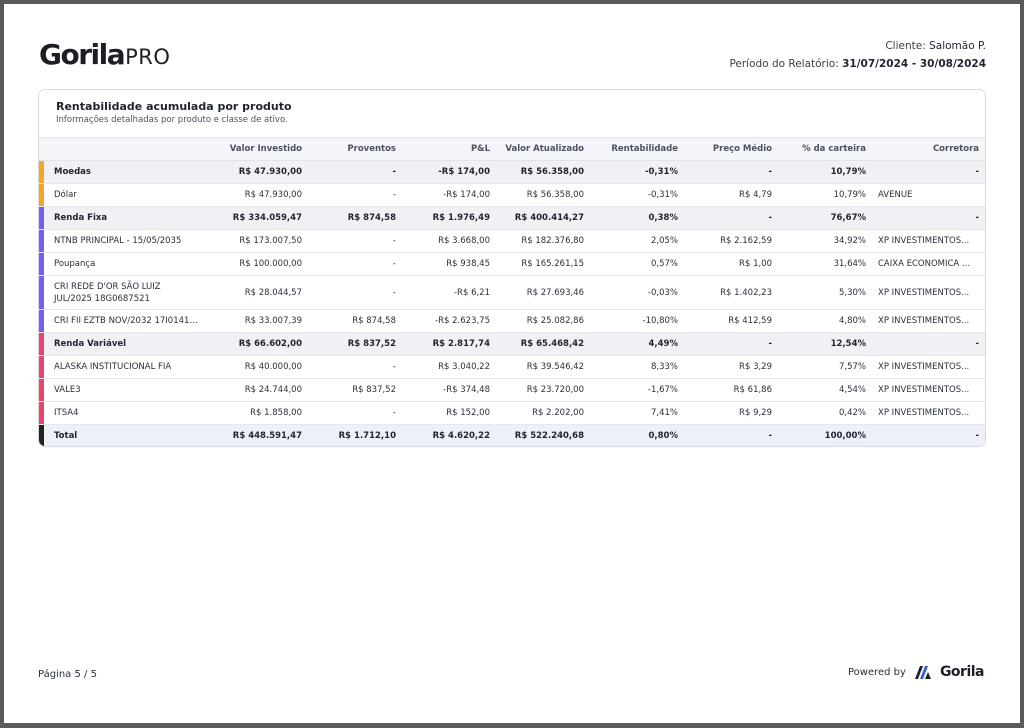 The width and height of the screenshot is (1024, 728). I want to click on logo-brand: Gorila, so click(82, 54).